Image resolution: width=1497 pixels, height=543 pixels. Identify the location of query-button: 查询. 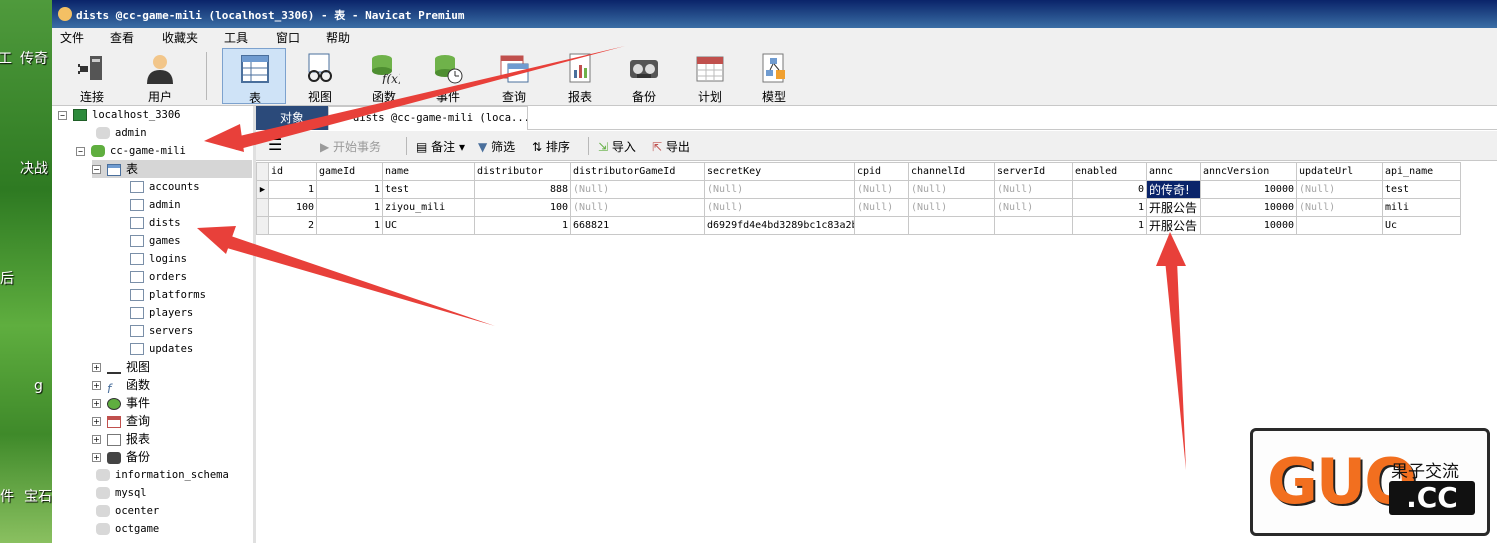
(514, 76).